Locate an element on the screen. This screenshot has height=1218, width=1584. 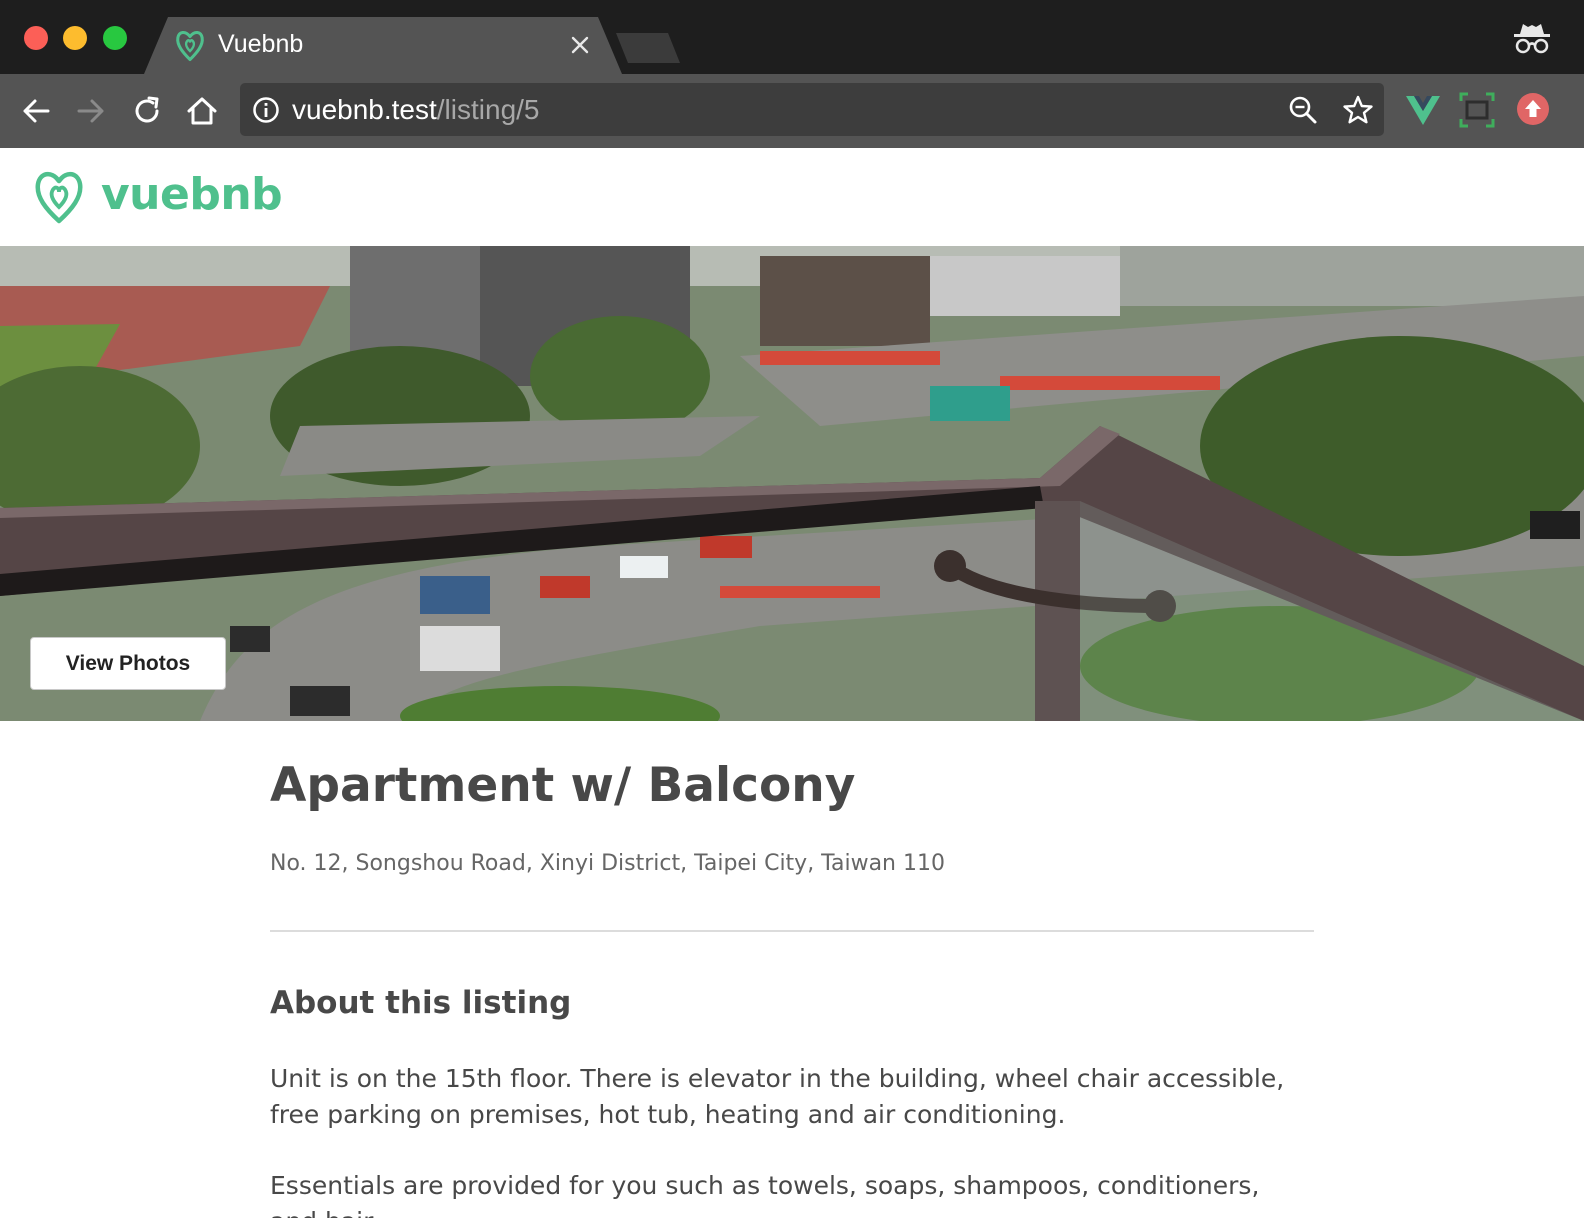
url-host: vuebnb.test is located at coordinates (364, 109).